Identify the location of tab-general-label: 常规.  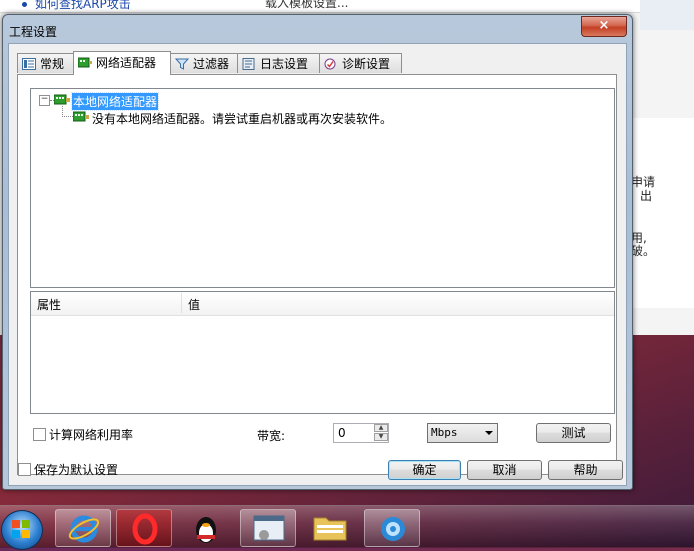
(52, 64).